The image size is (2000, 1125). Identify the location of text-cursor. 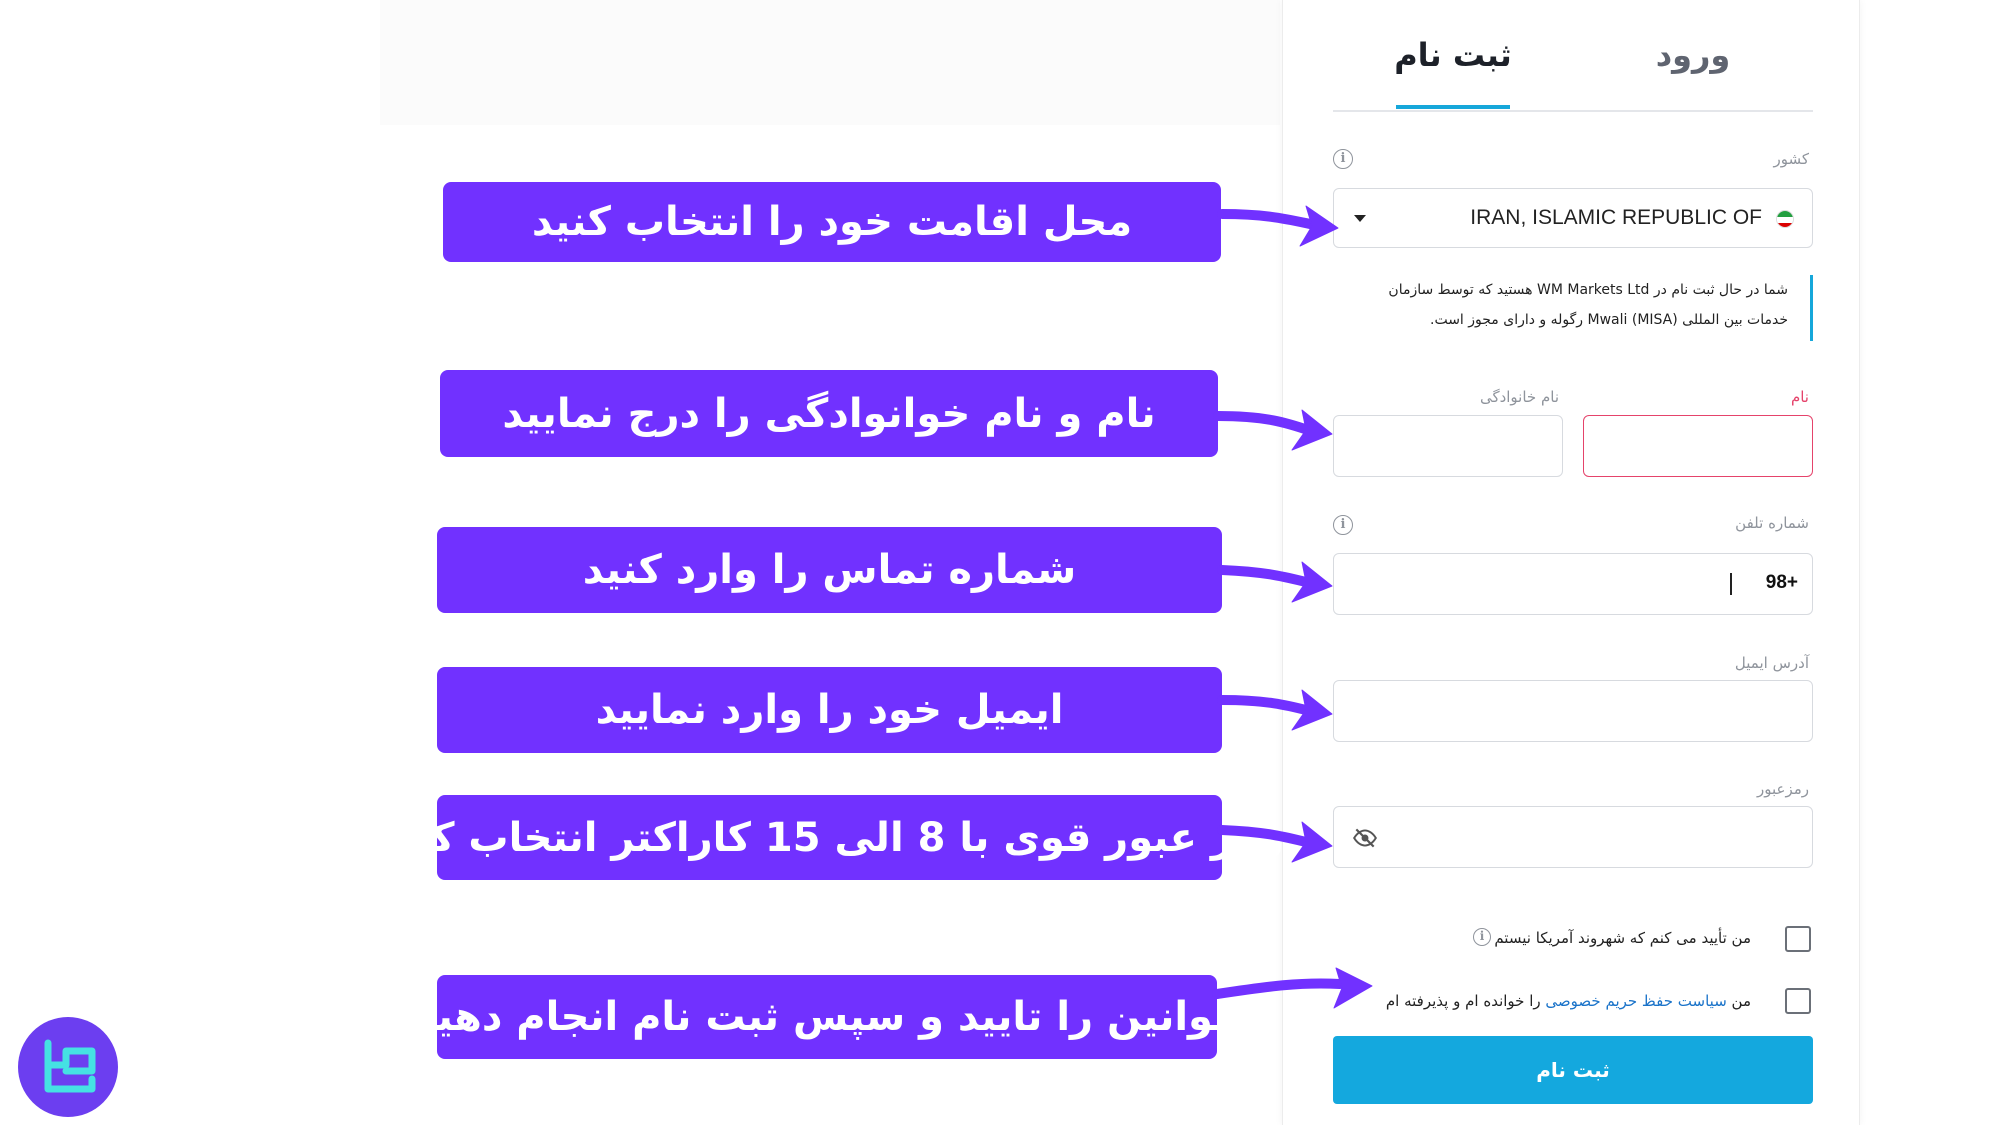
(1731, 584).